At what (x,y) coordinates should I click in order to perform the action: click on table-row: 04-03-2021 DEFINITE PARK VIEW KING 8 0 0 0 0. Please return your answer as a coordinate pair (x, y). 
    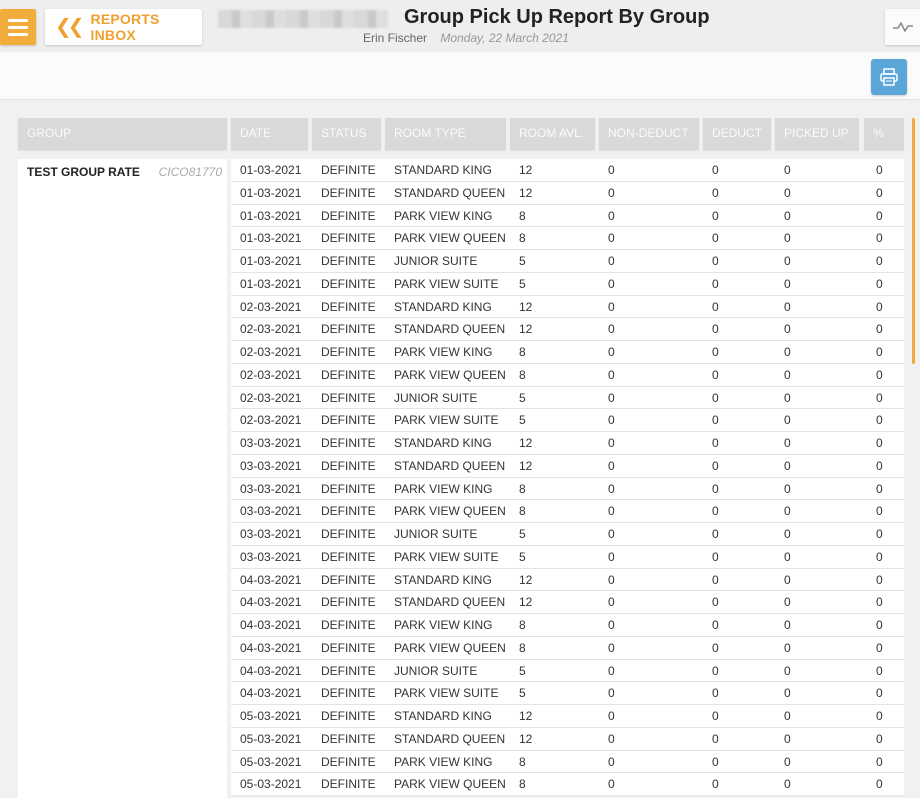
    Looking at the image, I should click on (567, 625).